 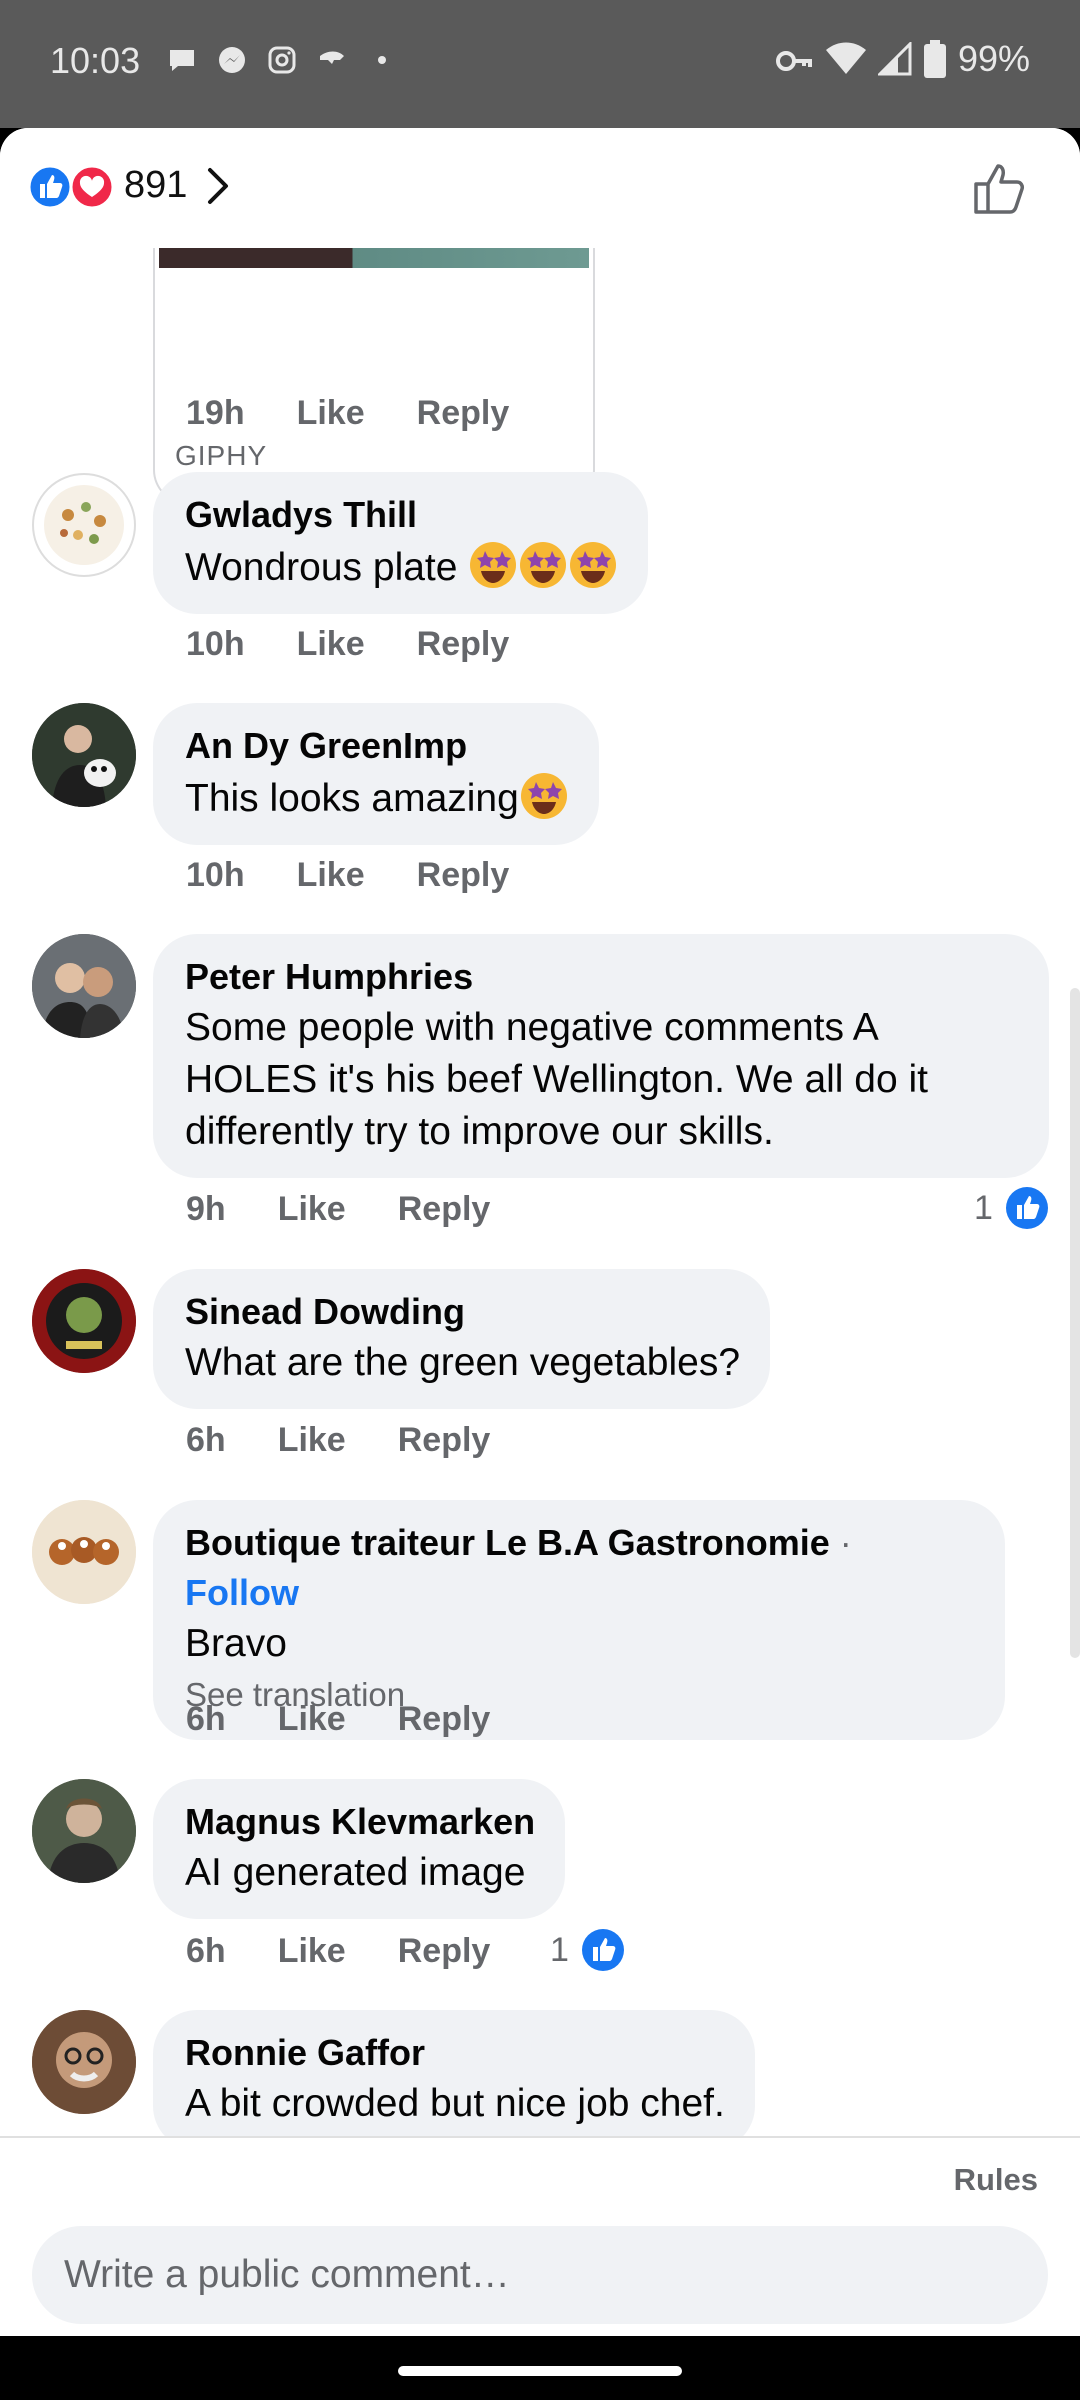 I want to click on person-with-dog-avatar-icon, so click(x=84, y=755).